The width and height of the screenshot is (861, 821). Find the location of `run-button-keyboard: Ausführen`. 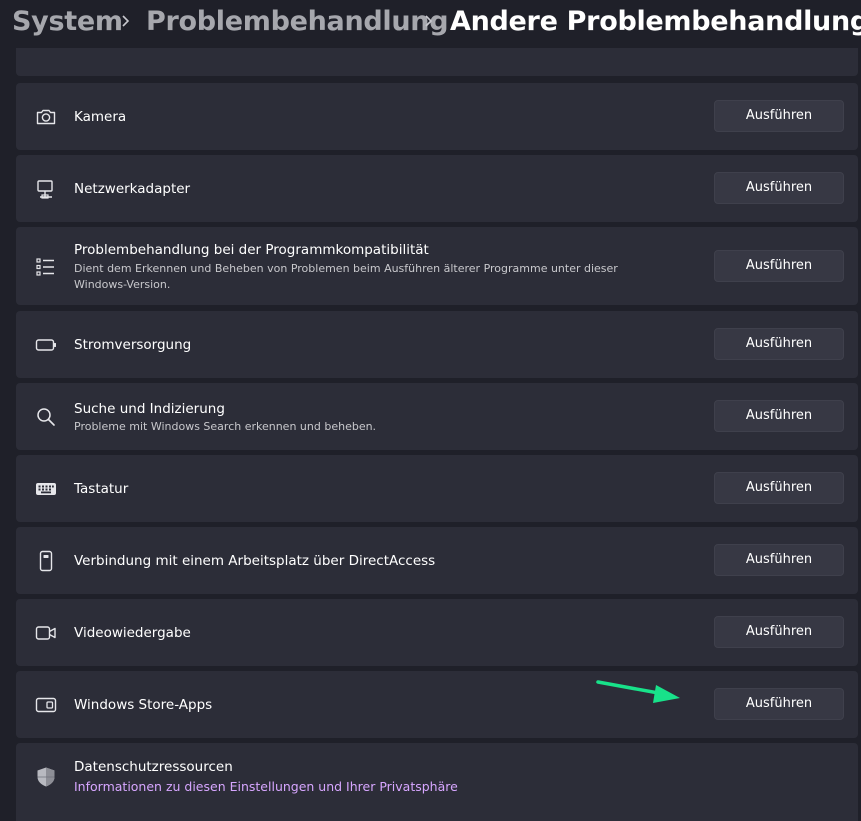

run-button-keyboard: Ausführen is located at coordinates (779, 488).